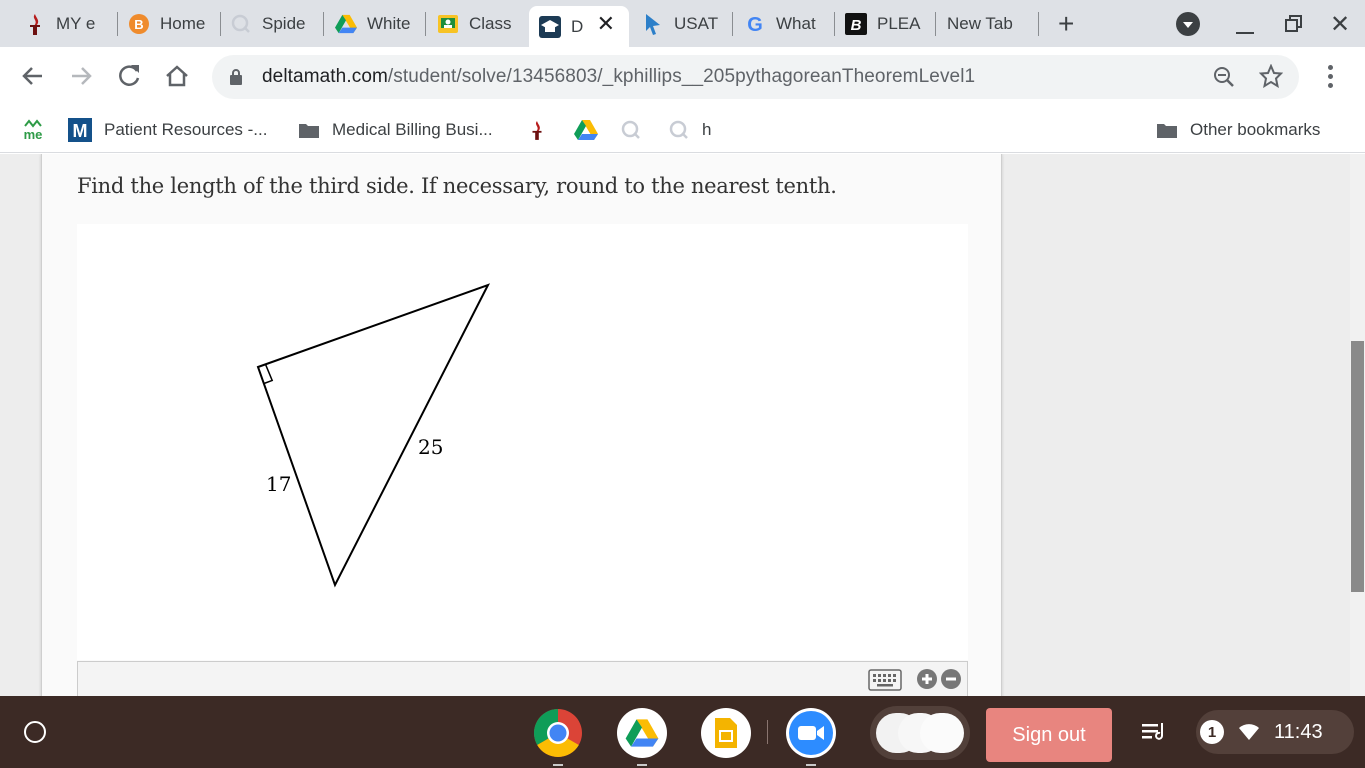 The image size is (1365, 768). I want to click on hypotenuse-label: 25, so click(430, 447).